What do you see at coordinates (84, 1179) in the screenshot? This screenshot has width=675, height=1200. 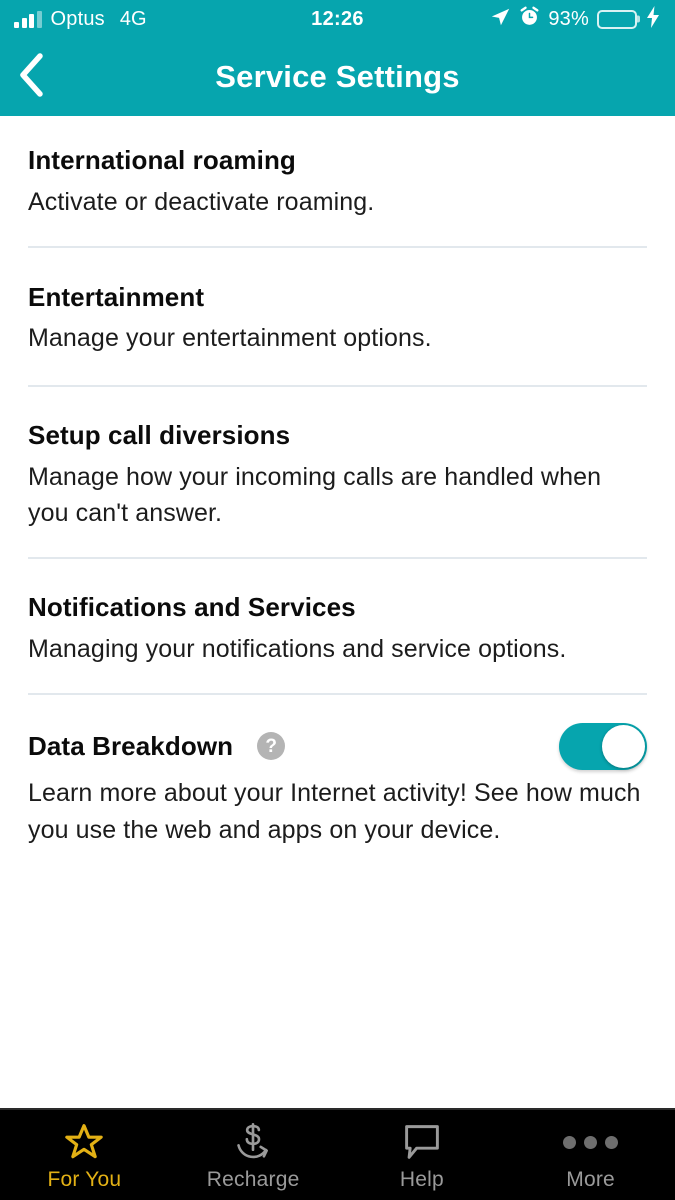 I see `tab-label: For You` at bounding box center [84, 1179].